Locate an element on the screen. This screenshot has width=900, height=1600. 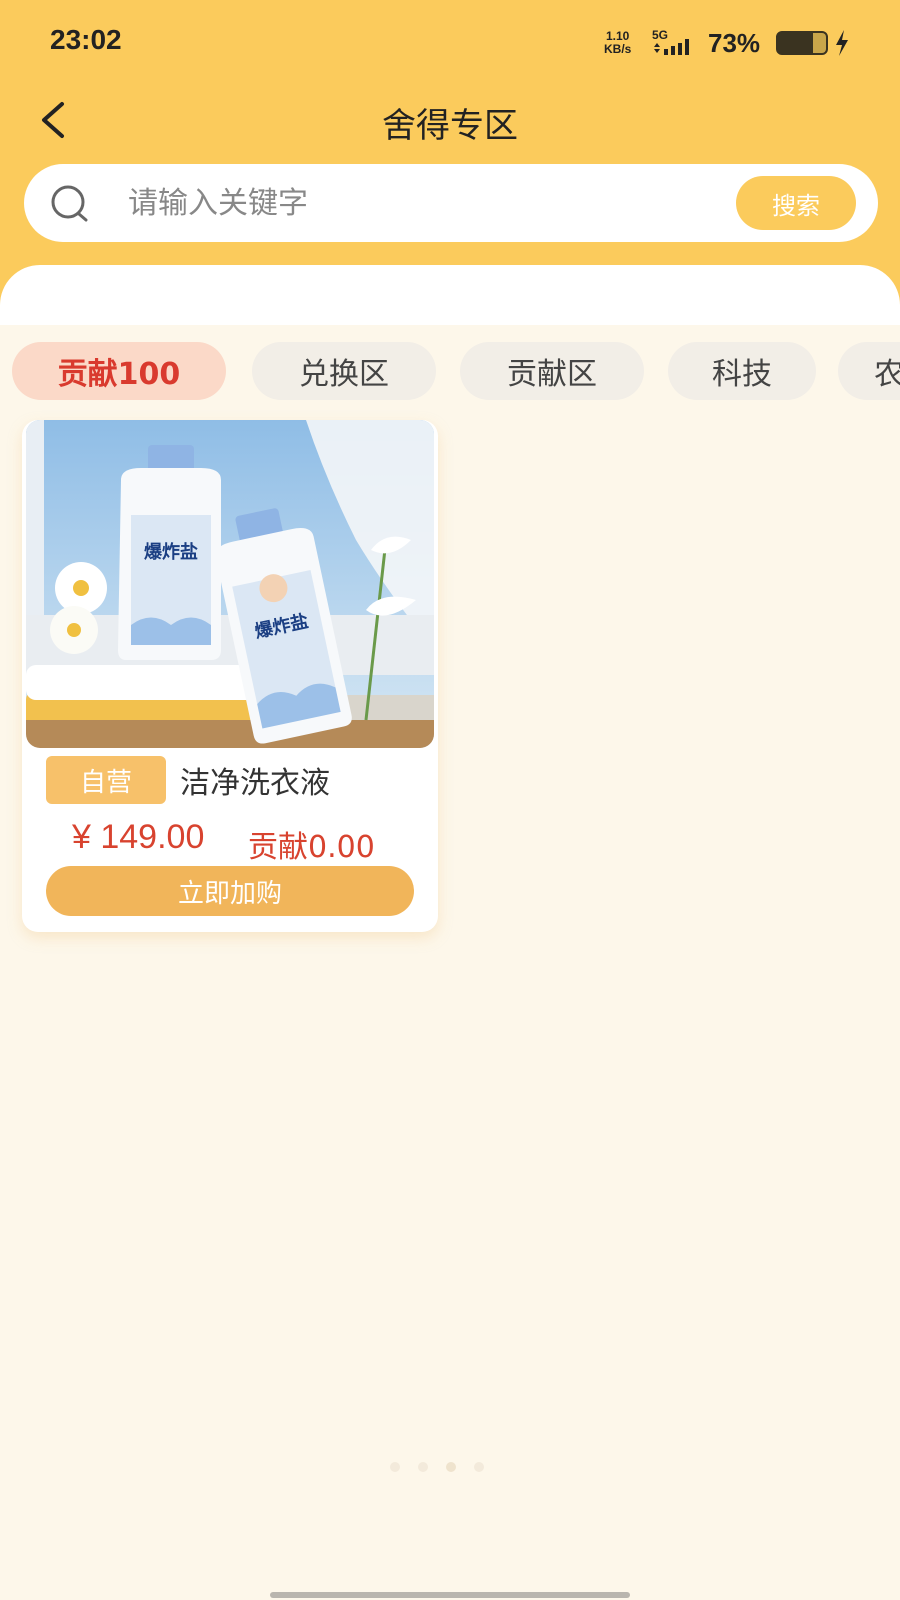
search-button: 搜索 is located at coordinates (796, 203).